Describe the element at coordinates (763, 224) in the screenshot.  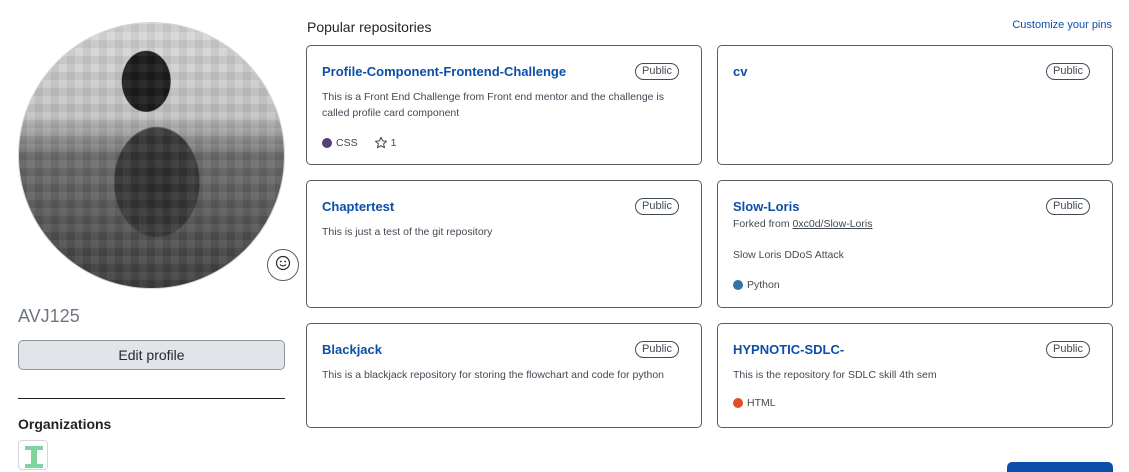
I see `forked-prefix: Forked from` at that location.